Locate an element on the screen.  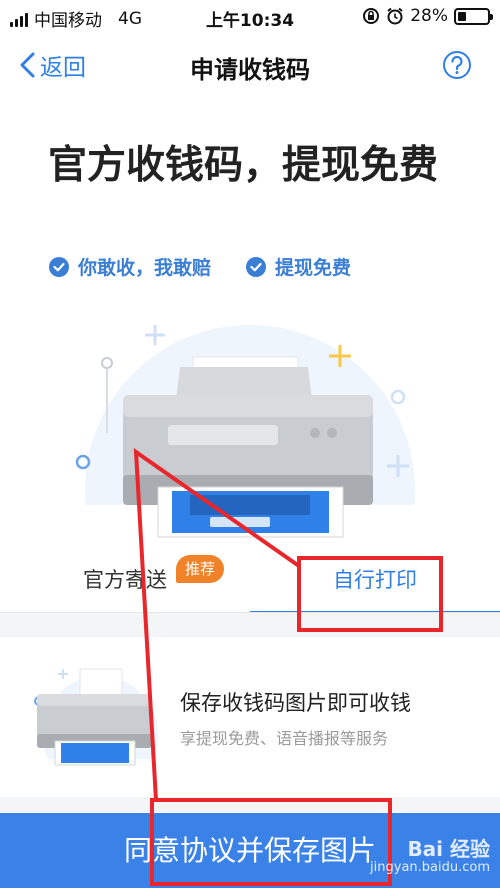
status-right: 28% is located at coordinates (427, 16).